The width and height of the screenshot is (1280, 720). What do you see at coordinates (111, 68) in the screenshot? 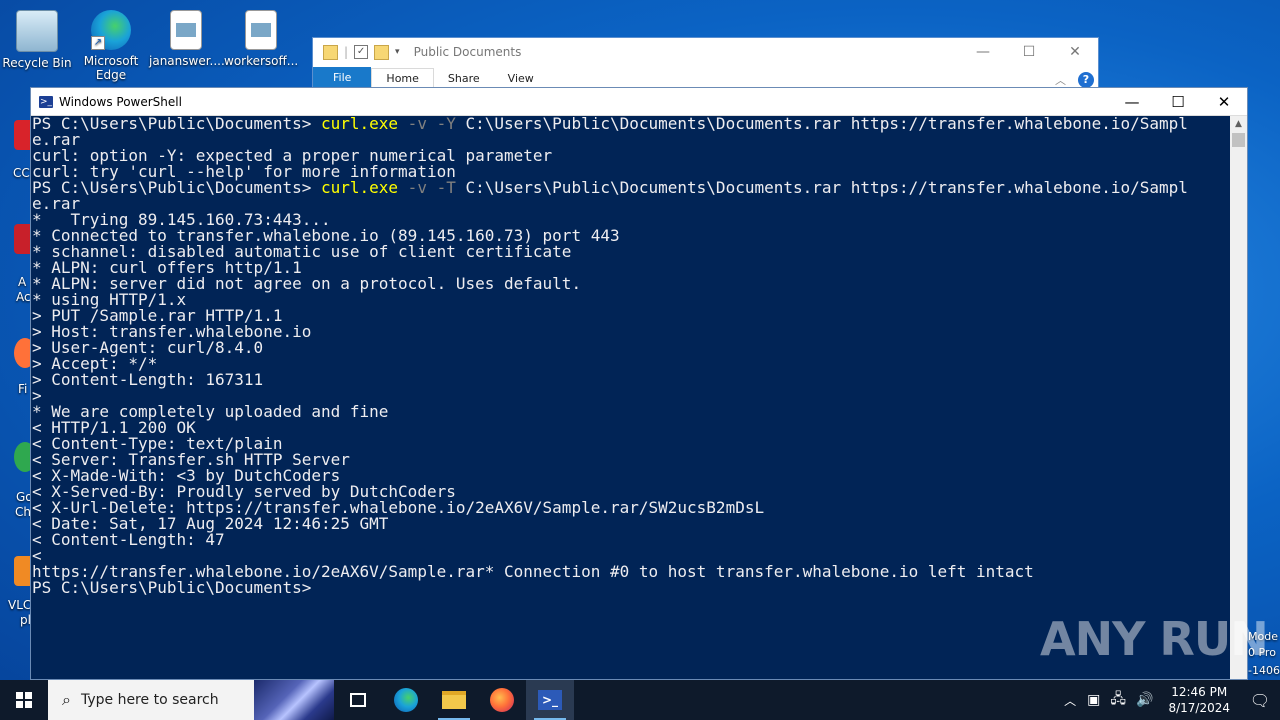
I see `desktop-icon-label: Microsoft Edge` at bounding box center [111, 68].